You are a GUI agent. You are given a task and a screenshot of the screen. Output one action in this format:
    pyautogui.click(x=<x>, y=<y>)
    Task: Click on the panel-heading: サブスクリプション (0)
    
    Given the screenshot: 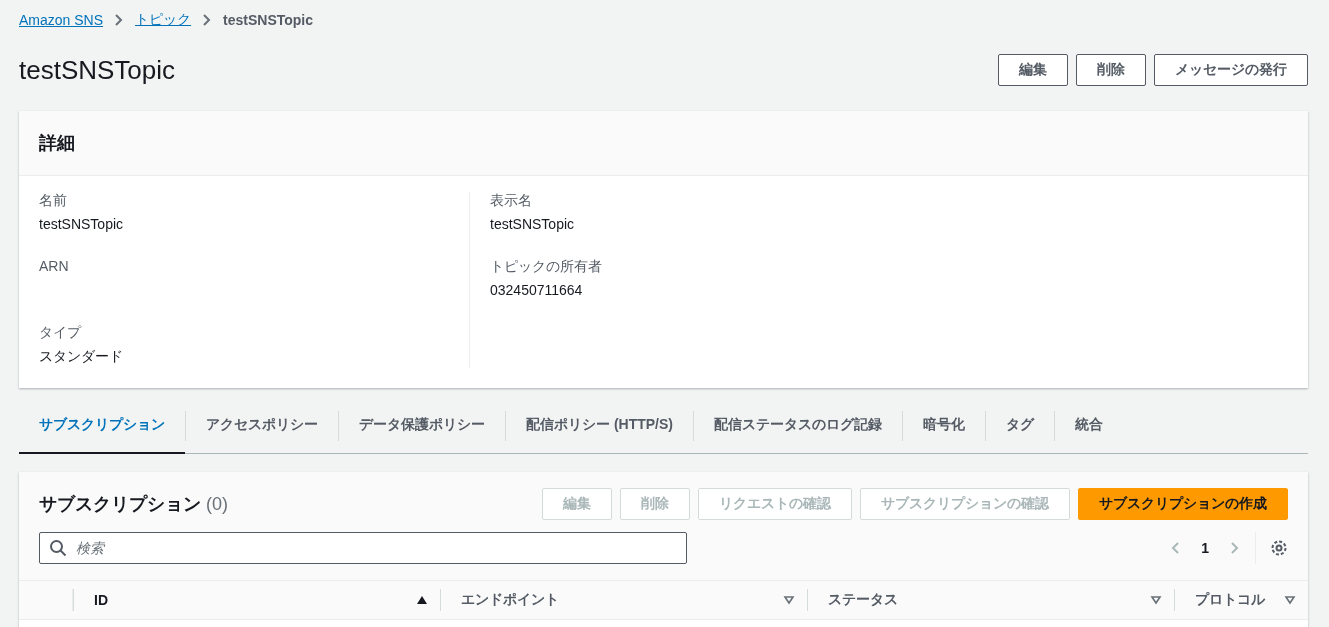 What is the action you would take?
    pyautogui.click(x=133, y=504)
    